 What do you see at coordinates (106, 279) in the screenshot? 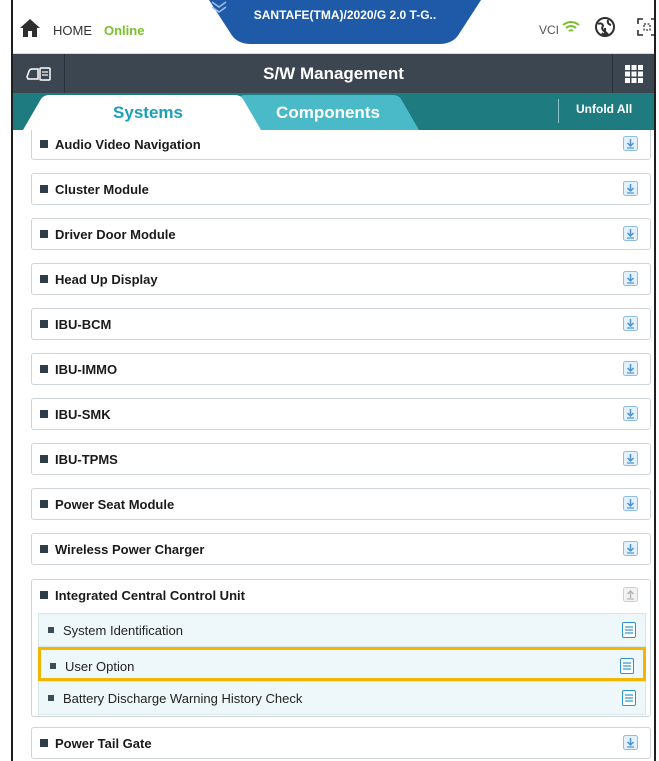
I see `system-label: Head Up Display` at bounding box center [106, 279].